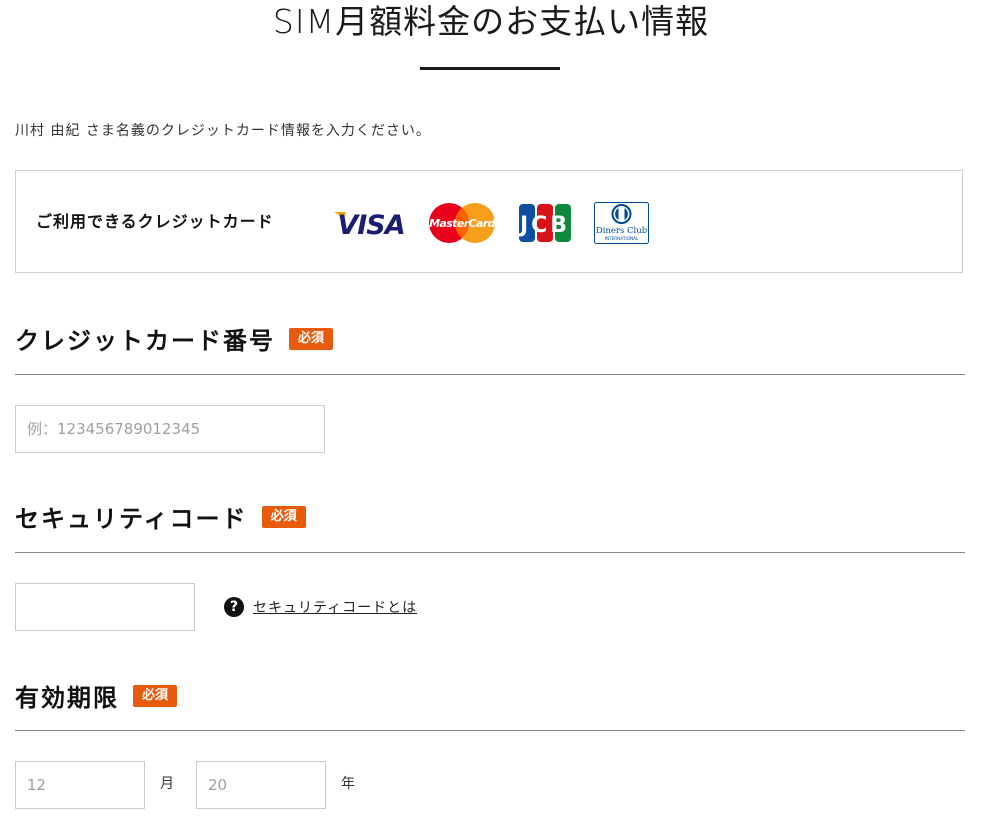 Image resolution: width=982 pixels, height=828 pixels. I want to click on page-title: SIM月額料金のお支払い情報, so click(491, 21).